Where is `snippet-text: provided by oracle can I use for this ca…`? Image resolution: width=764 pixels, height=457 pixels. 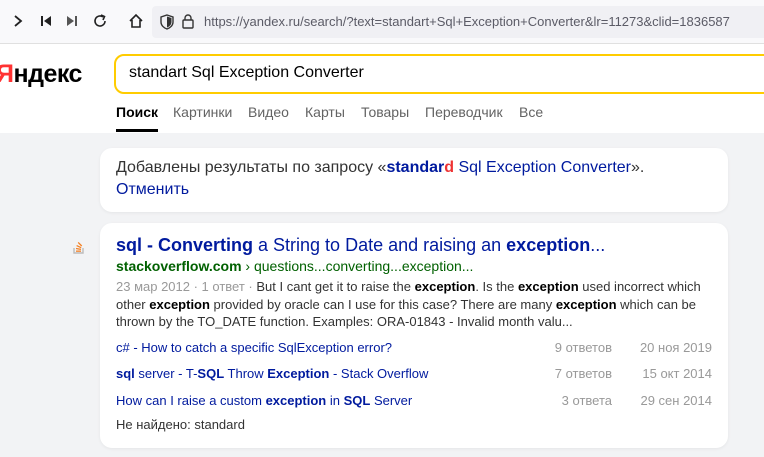
snippet-text: provided by oracle can I use for this ca… is located at coordinates (382, 304).